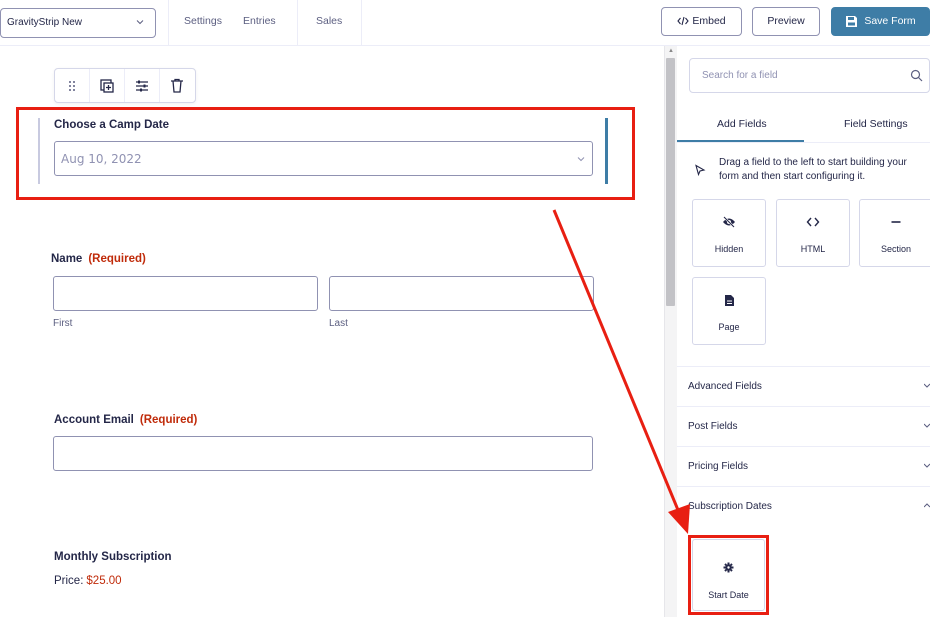 This screenshot has width=930, height=617. I want to click on embed-button: Embed, so click(701, 21).